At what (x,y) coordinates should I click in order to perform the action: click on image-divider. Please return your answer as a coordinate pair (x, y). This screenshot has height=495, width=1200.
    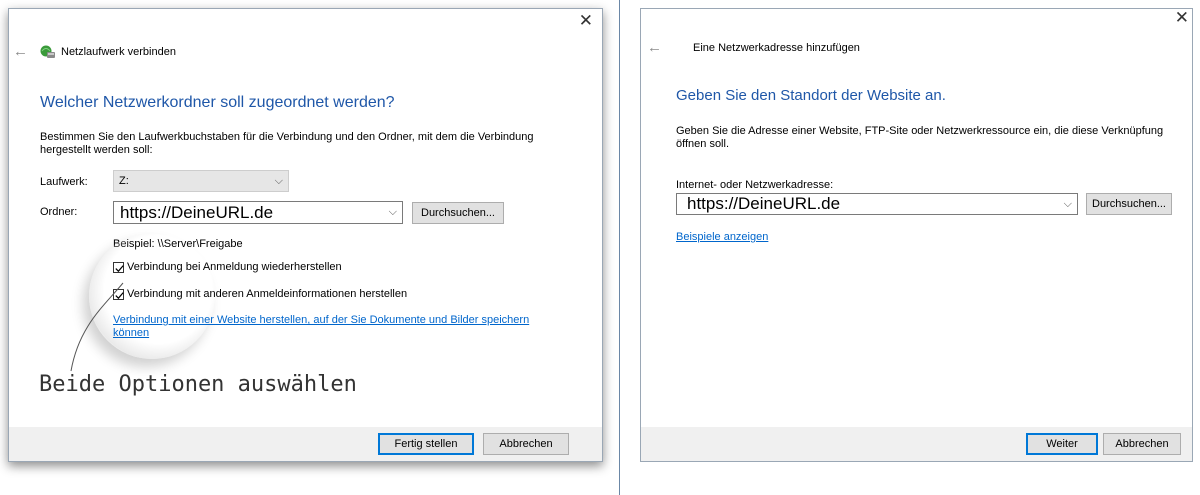
    Looking at the image, I should click on (619, 247).